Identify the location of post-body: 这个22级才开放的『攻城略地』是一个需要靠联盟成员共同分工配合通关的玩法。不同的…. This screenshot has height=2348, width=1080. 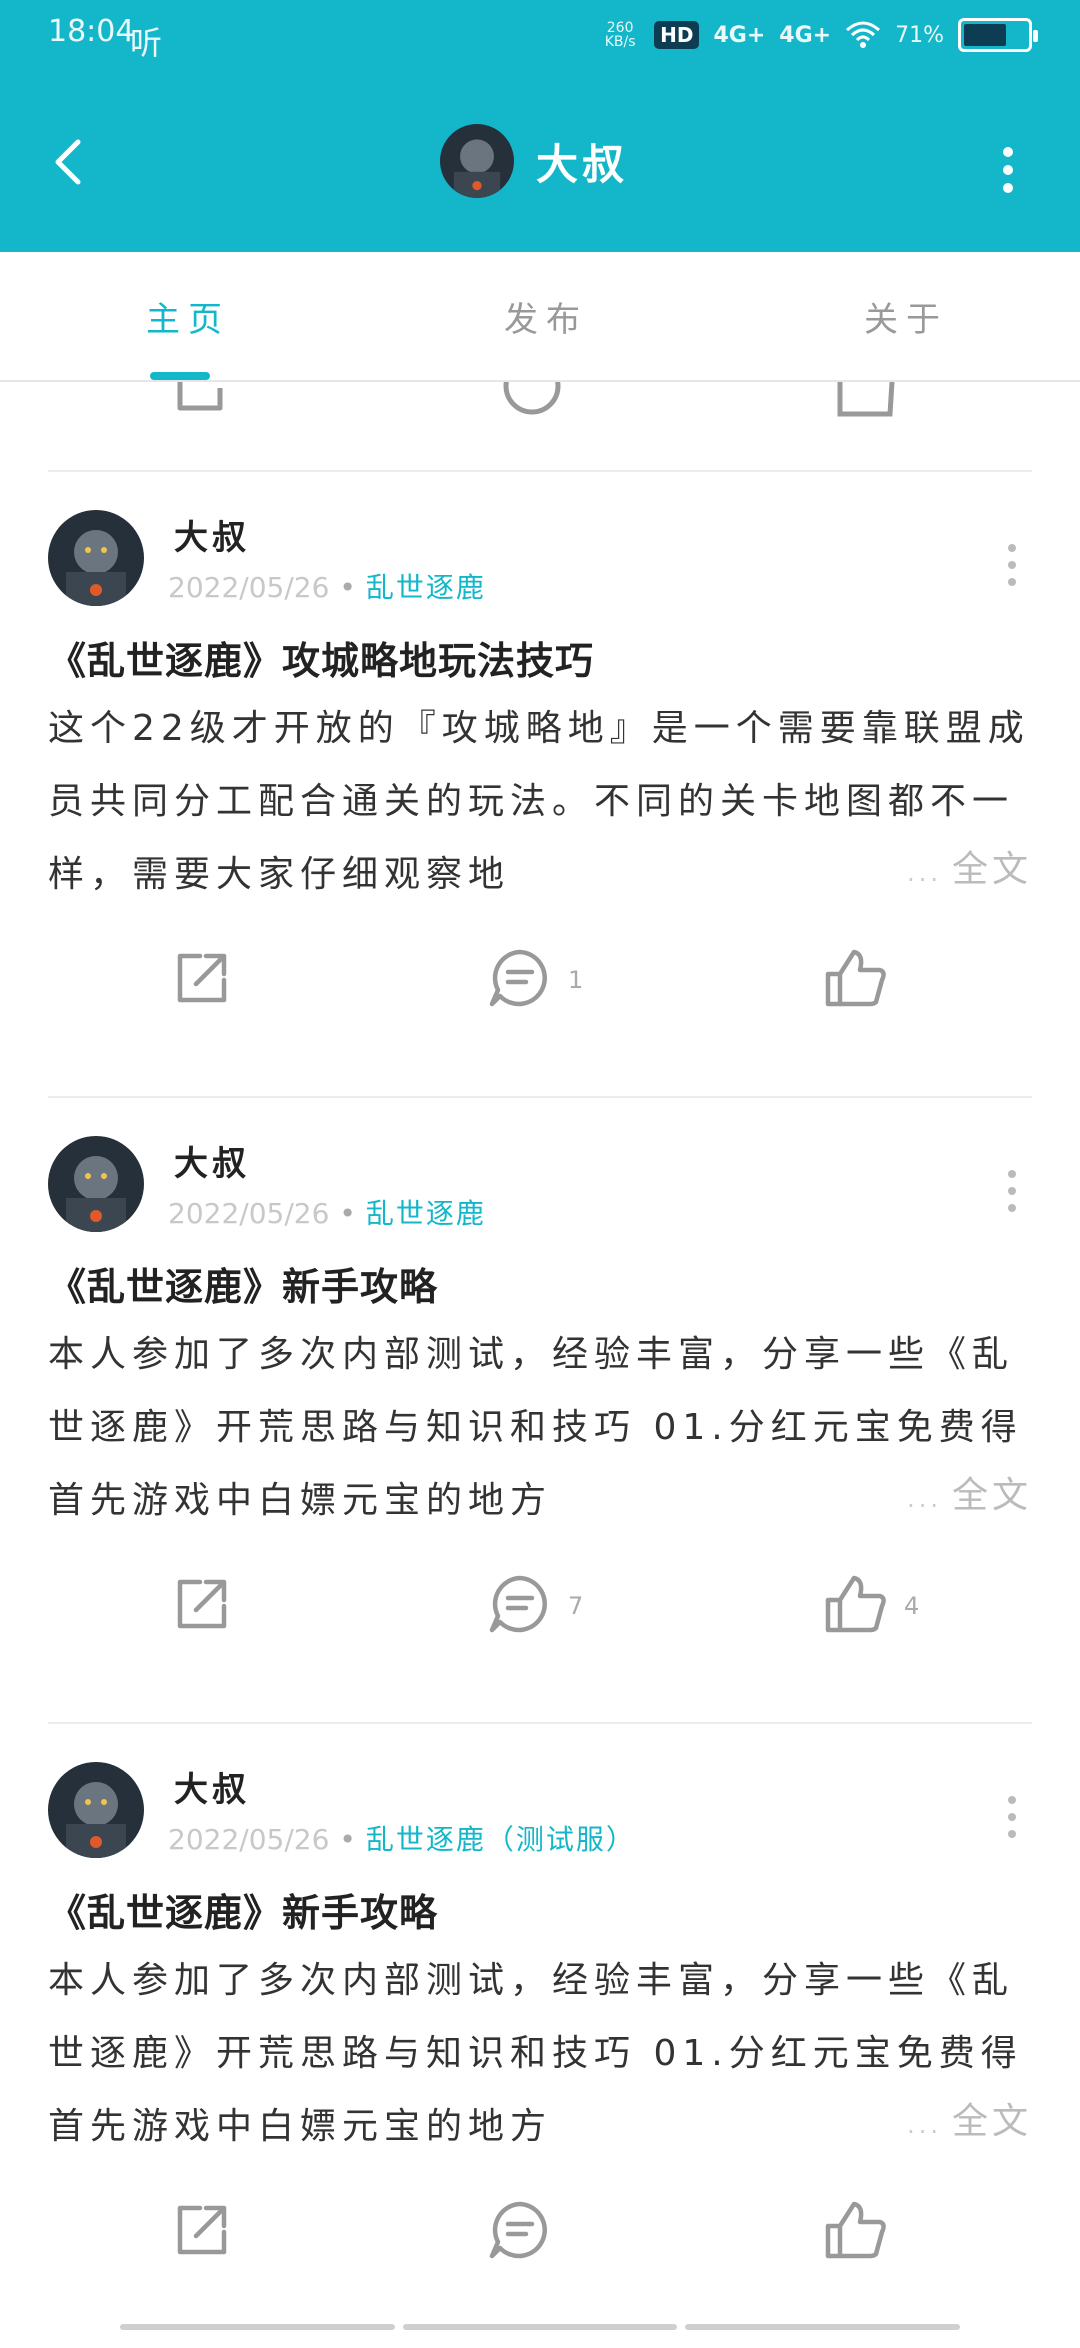
(540, 801).